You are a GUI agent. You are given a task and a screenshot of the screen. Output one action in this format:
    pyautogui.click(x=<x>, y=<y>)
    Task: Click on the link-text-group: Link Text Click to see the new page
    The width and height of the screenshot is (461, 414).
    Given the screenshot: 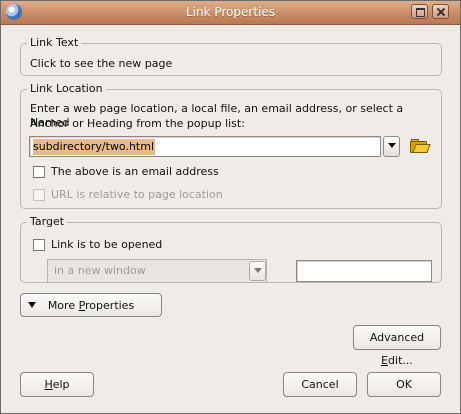 What is the action you would take?
    pyautogui.click(x=231, y=56)
    